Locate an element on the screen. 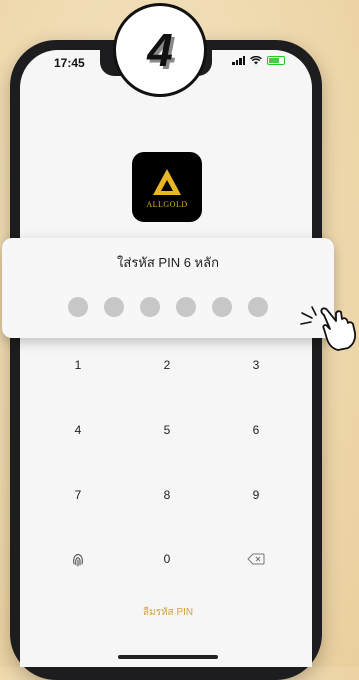 The height and width of the screenshot is (680, 359). keypad-key-2: 2 is located at coordinates (167, 365).